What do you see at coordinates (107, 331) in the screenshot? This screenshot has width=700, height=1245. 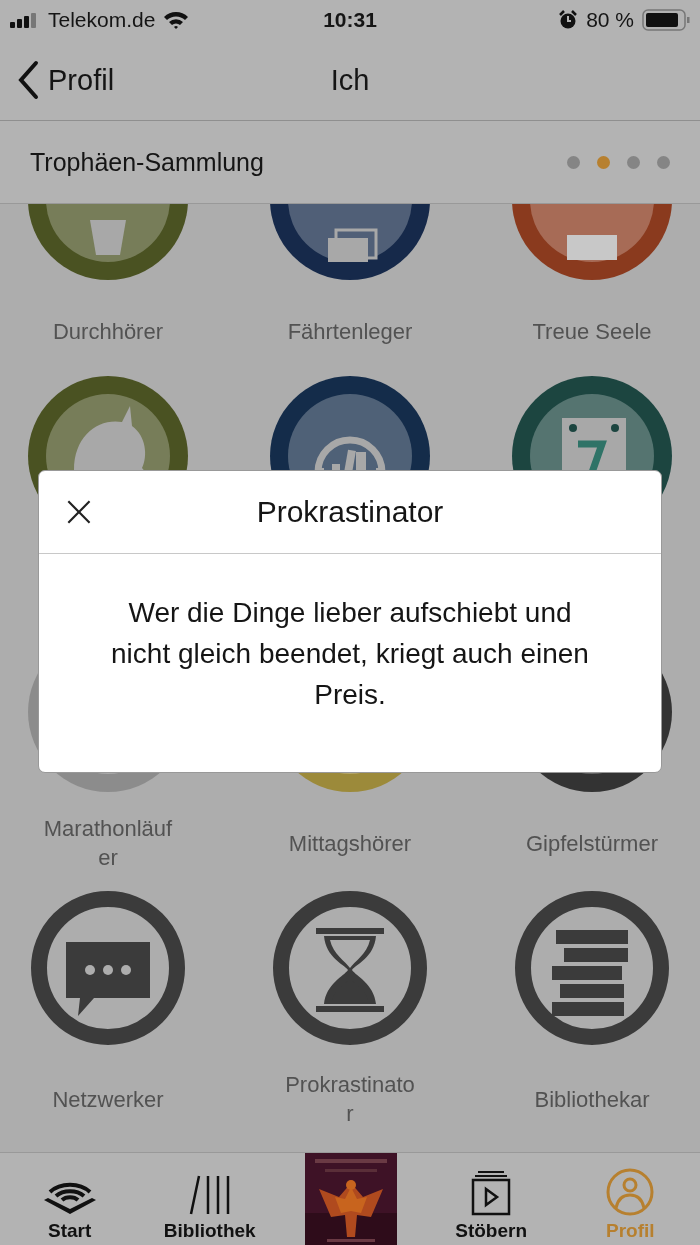 I see `badge-name: Durchhörer` at bounding box center [107, 331].